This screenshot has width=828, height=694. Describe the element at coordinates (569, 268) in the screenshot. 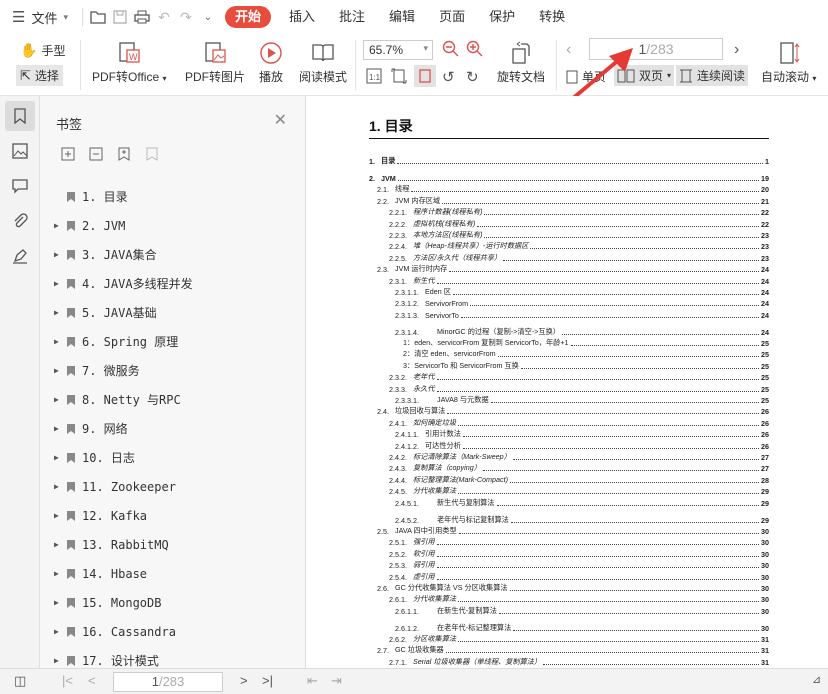

I see `toc-entry: 2.3. JVM 运行时内存 24` at that location.